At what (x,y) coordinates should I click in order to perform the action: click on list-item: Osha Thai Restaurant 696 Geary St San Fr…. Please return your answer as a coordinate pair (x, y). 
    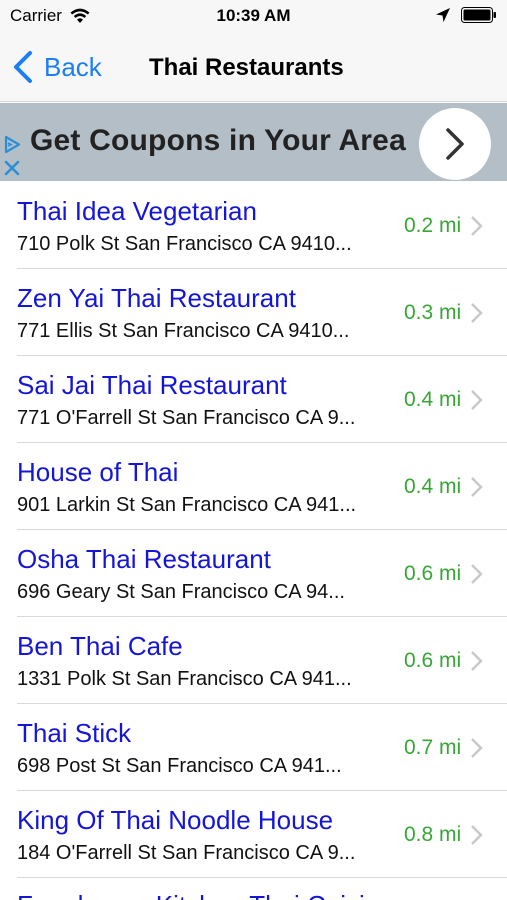
    Looking at the image, I should click on (253, 573).